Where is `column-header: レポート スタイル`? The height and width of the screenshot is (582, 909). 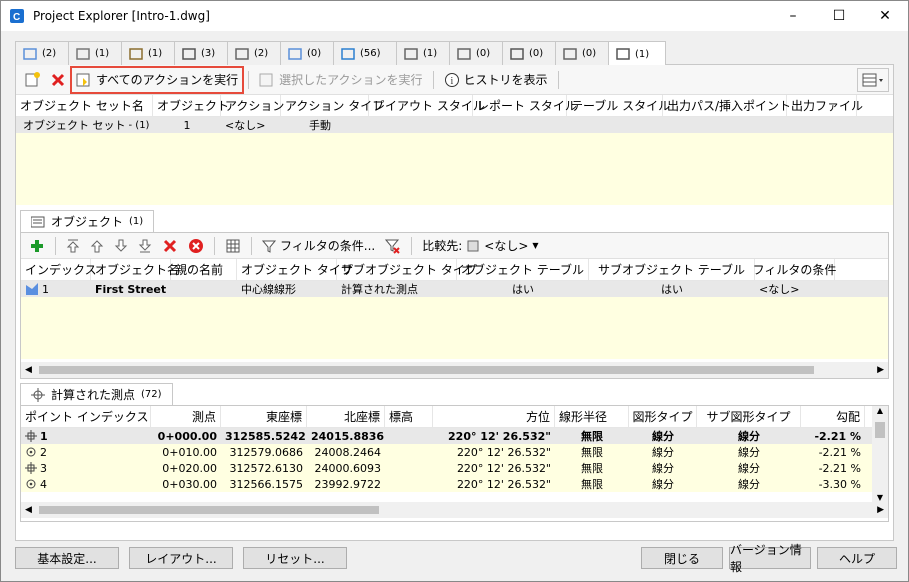
column-header: レポート スタイル is located at coordinates (525, 105).